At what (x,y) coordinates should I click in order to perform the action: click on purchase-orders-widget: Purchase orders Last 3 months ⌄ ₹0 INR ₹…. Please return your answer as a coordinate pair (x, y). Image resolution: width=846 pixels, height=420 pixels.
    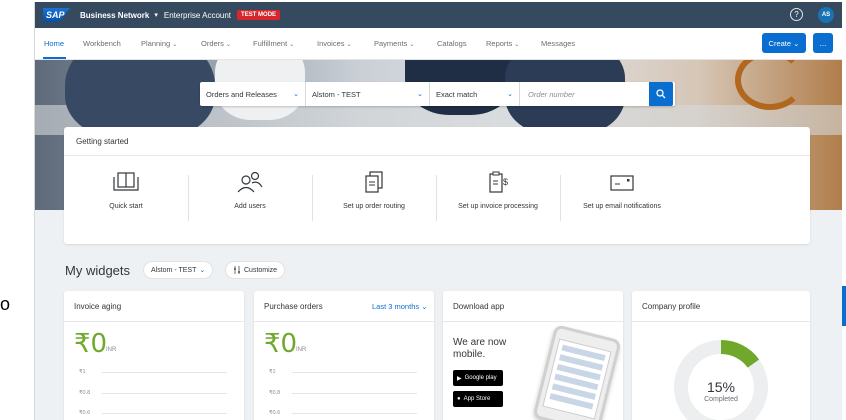
    Looking at the image, I should click on (344, 355).